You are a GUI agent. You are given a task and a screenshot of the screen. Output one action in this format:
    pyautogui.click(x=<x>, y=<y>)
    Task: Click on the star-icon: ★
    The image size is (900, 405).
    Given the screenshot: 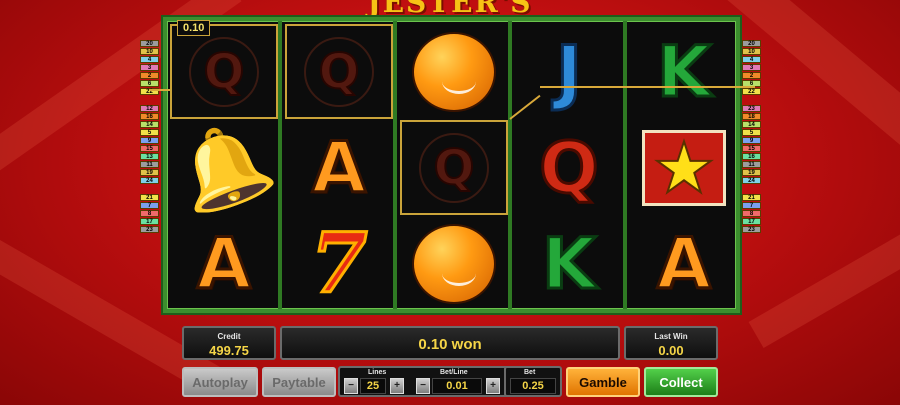 What is the action you would take?
    pyautogui.click(x=684, y=167)
    